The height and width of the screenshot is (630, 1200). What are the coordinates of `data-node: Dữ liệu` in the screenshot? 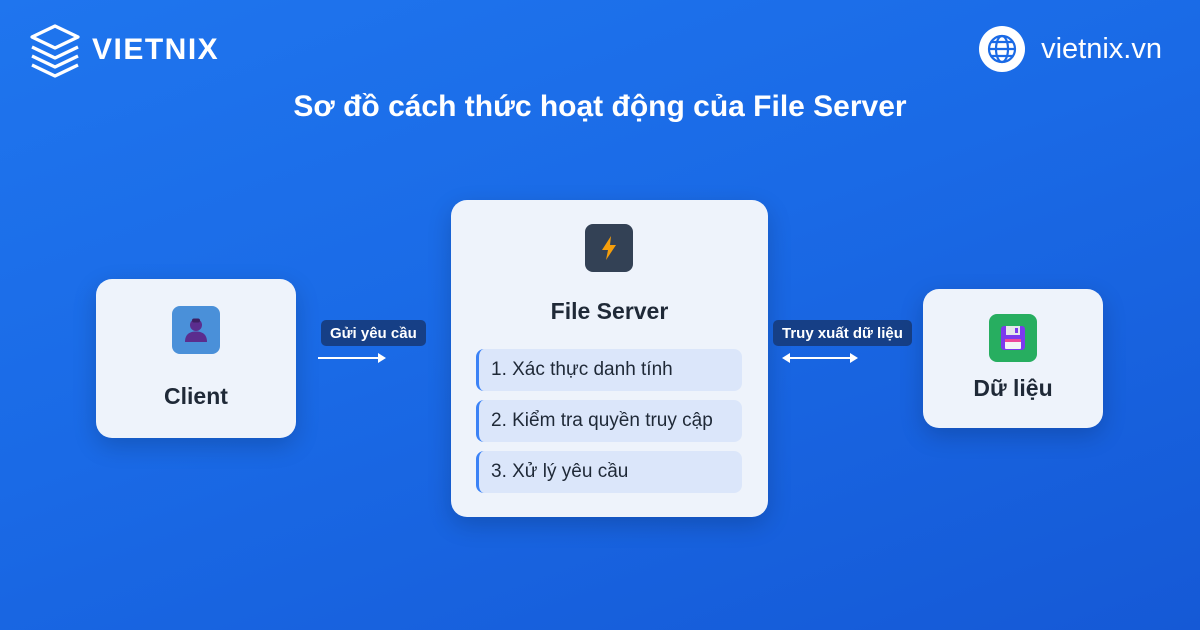 It's located at (1013, 358).